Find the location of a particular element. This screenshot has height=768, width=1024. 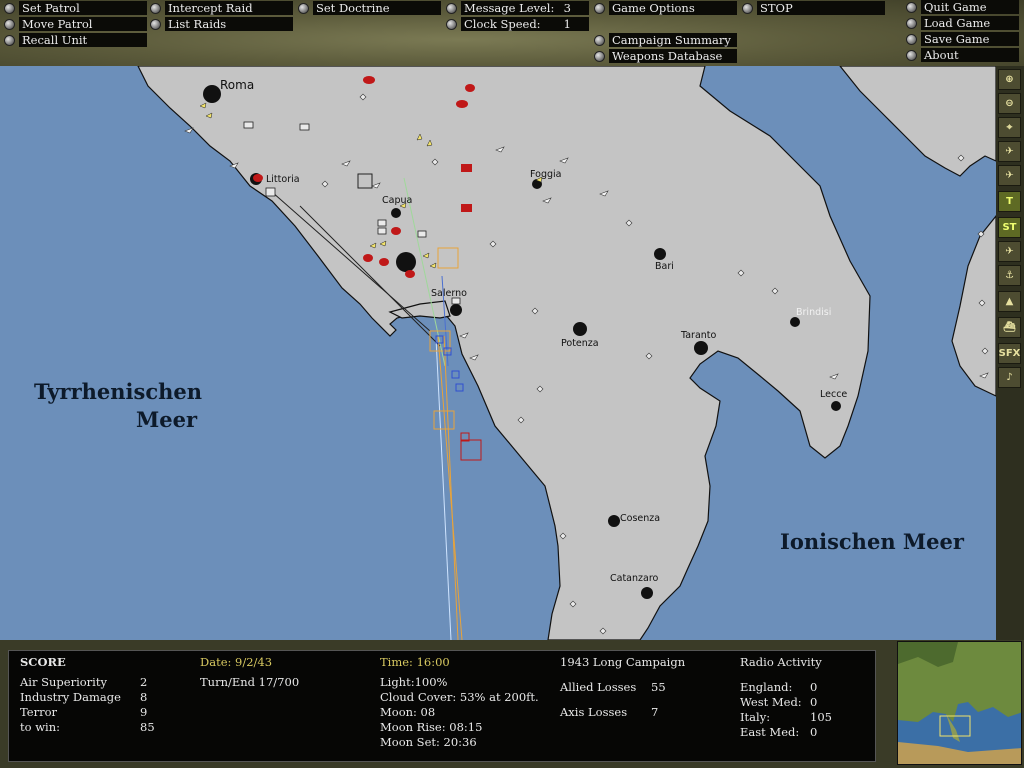

campaign-summary-button: Campaign Summary is located at coordinates (673, 40).